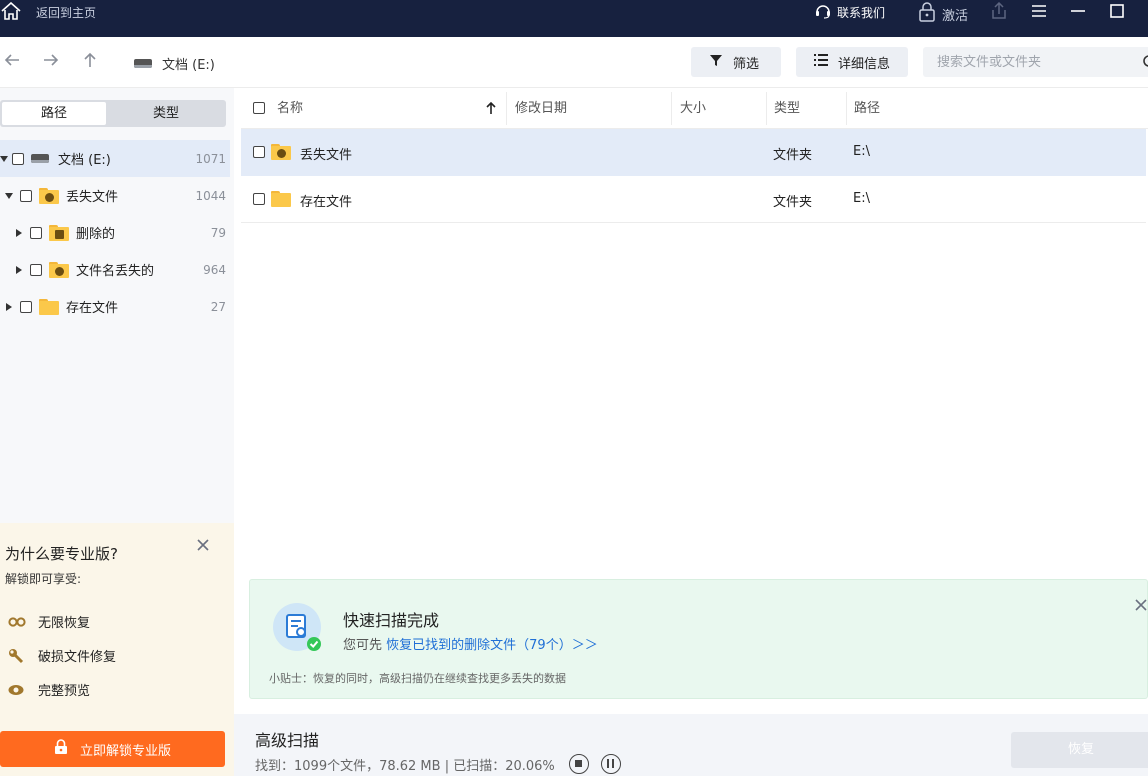 The image size is (1148, 776). Describe the element at coordinates (115, 232) in the screenshot. I see `tree-item-deleted: 删除的 79` at that location.